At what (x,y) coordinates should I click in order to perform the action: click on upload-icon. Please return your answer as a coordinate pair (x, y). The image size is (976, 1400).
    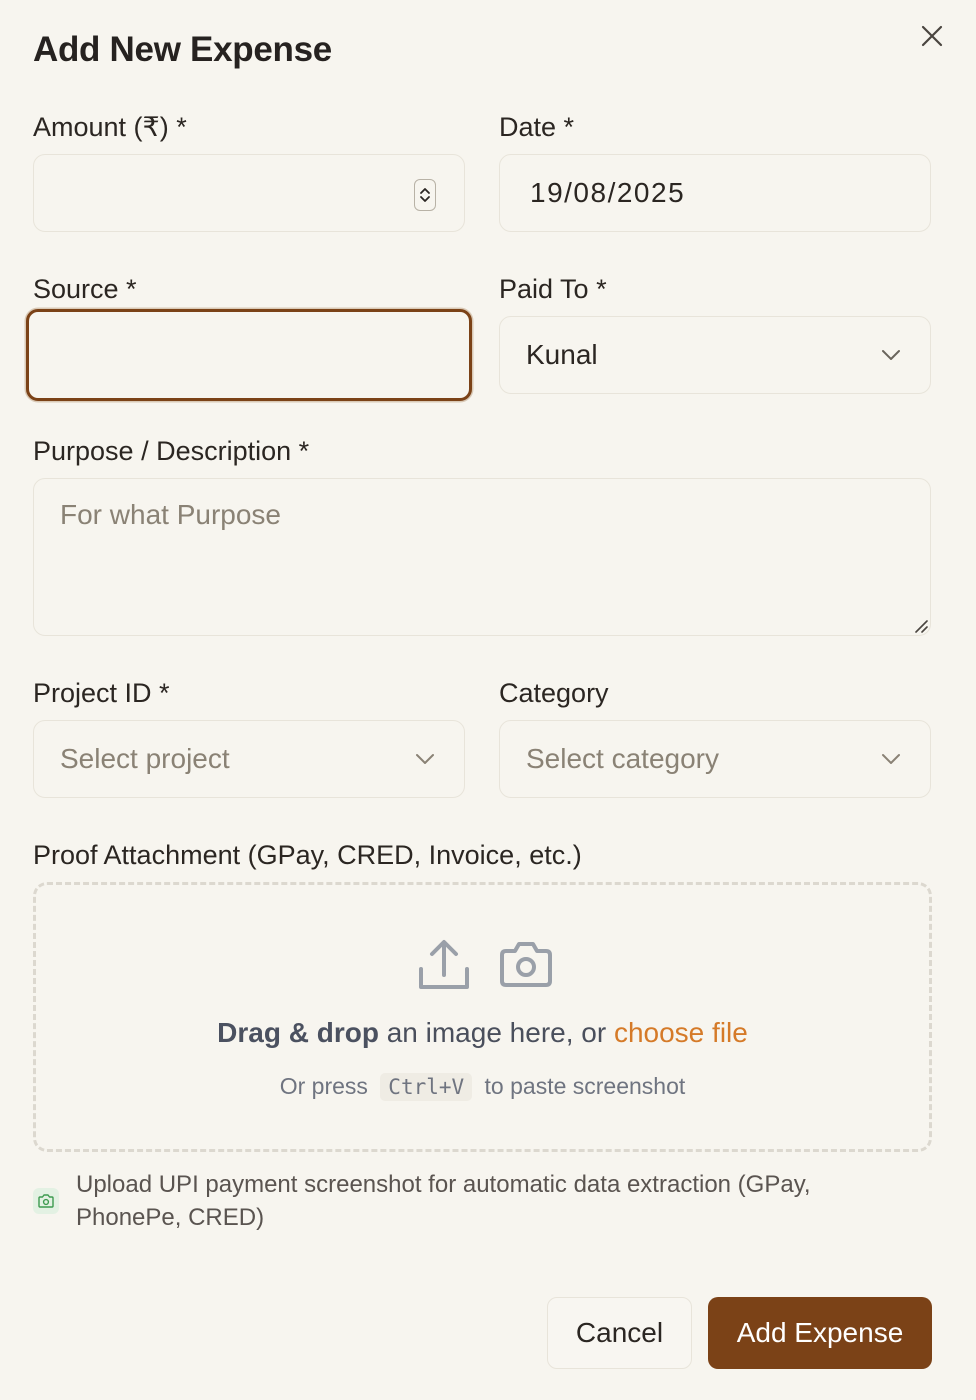
    Looking at the image, I should click on (444, 964).